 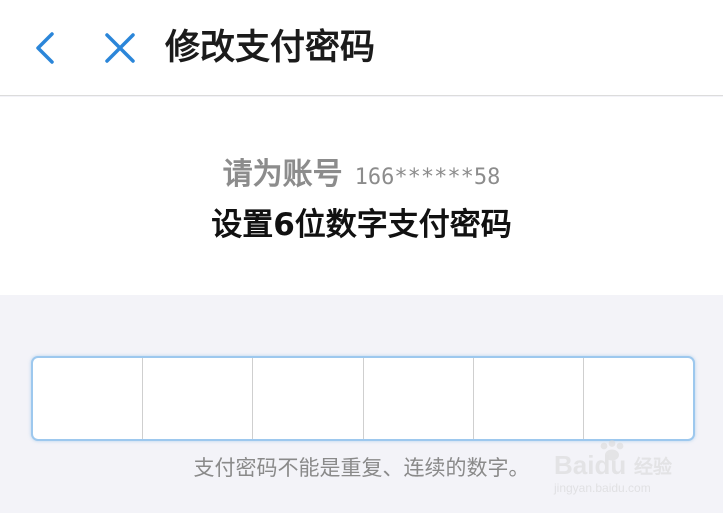 I want to click on watermark-url: jingyan.baidu.com, so click(x=602, y=488).